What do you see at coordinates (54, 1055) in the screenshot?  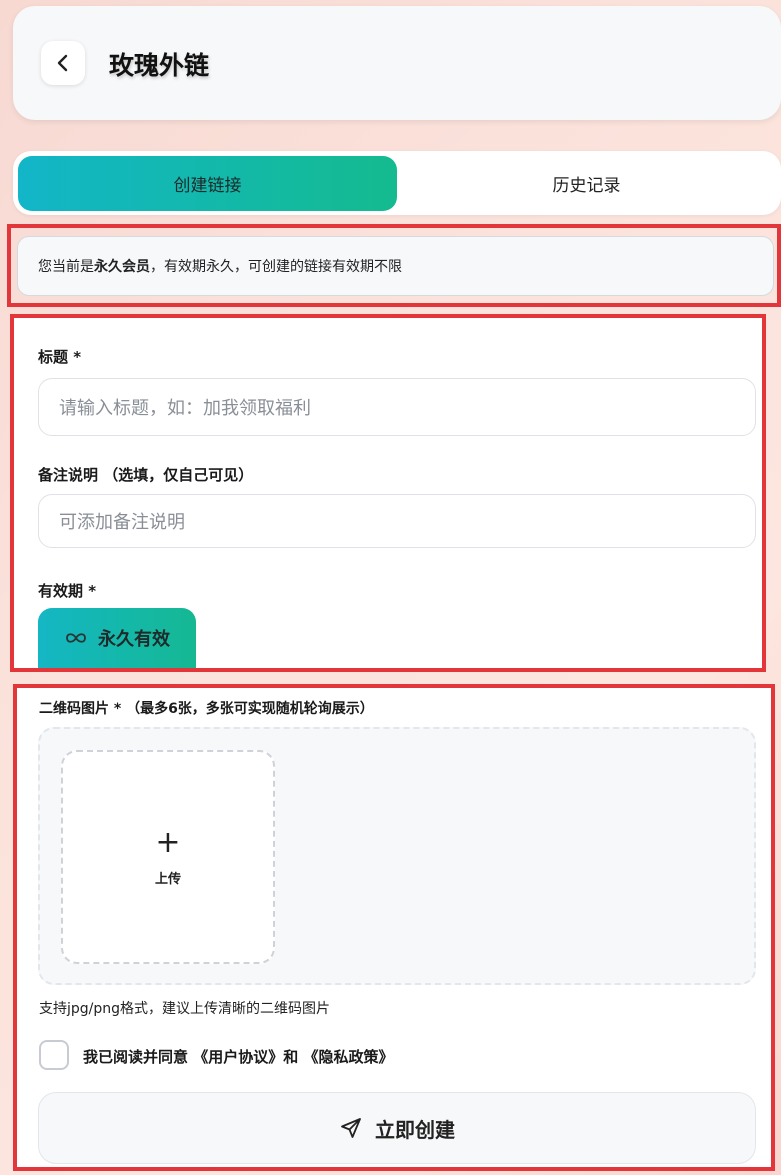 I see `agree-checkbox` at bounding box center [54, 1055].